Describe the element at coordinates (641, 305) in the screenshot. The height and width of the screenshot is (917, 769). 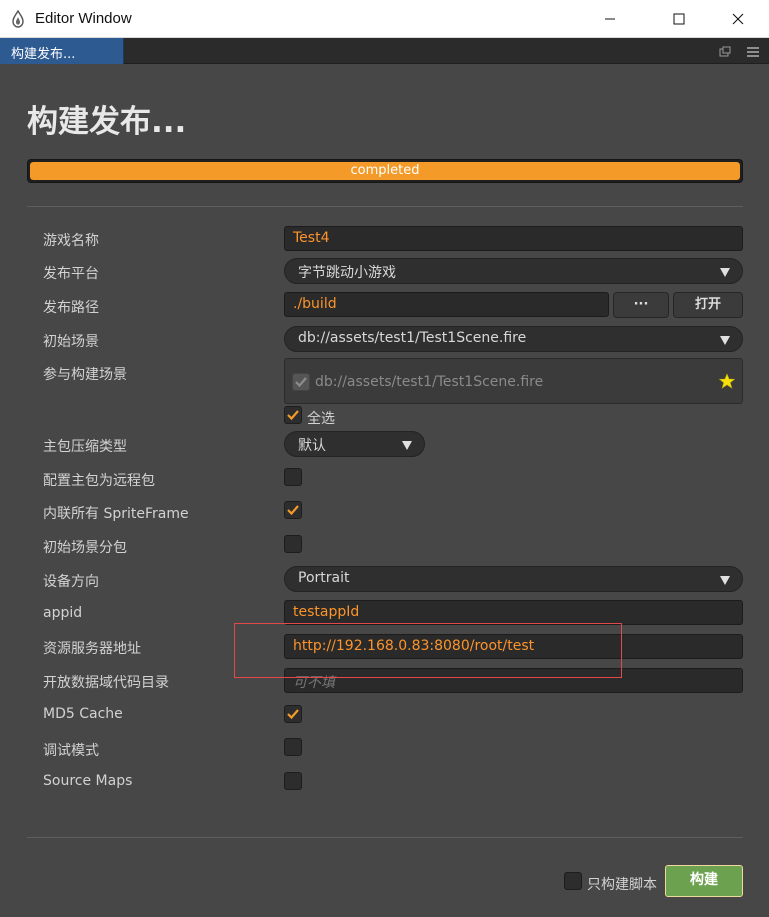
I see `browse-path-button: ···` at that location.